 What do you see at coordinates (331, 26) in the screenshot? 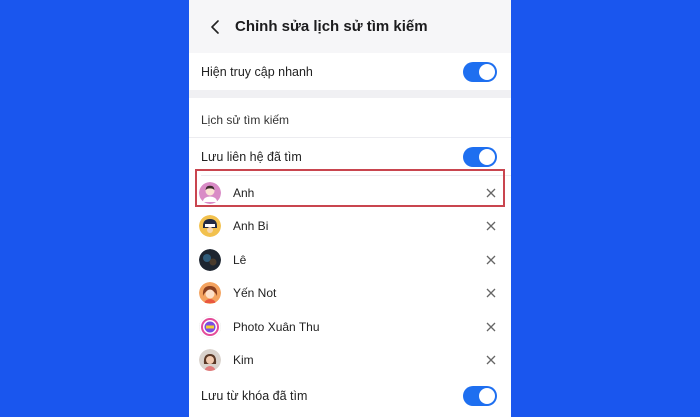
I see `page-title: Chỉnh sửa lịch sử tìm kiếm` at bounding box center [331, 26].